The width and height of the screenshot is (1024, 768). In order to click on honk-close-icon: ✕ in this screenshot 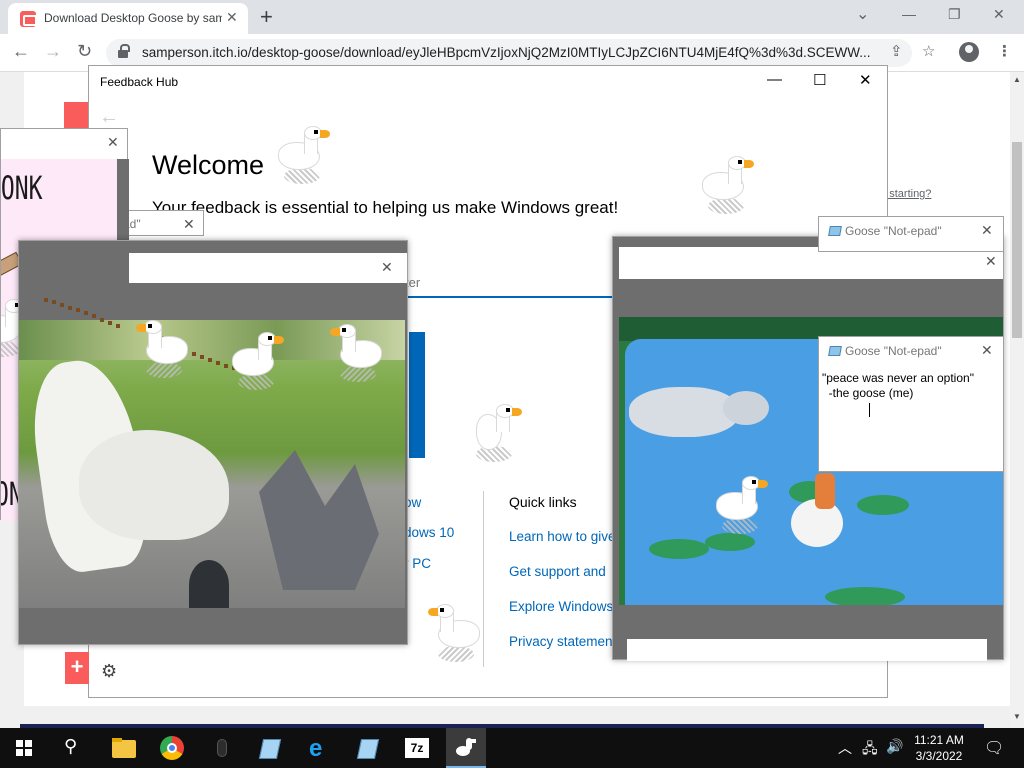, I will do `click(113, 142)`.